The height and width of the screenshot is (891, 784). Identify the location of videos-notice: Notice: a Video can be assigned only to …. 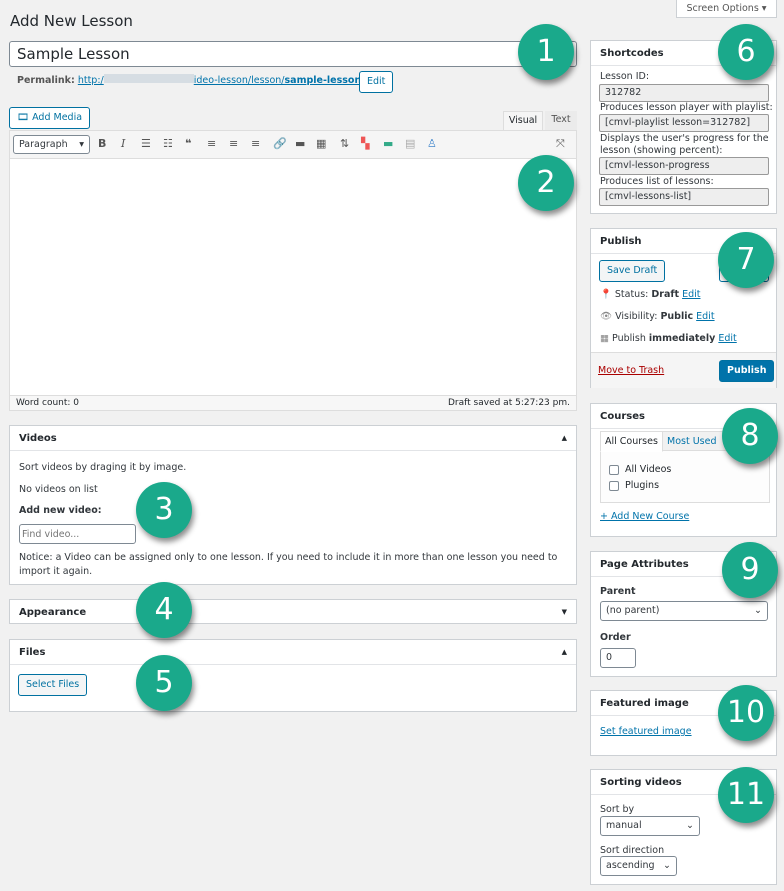
(288, 564).